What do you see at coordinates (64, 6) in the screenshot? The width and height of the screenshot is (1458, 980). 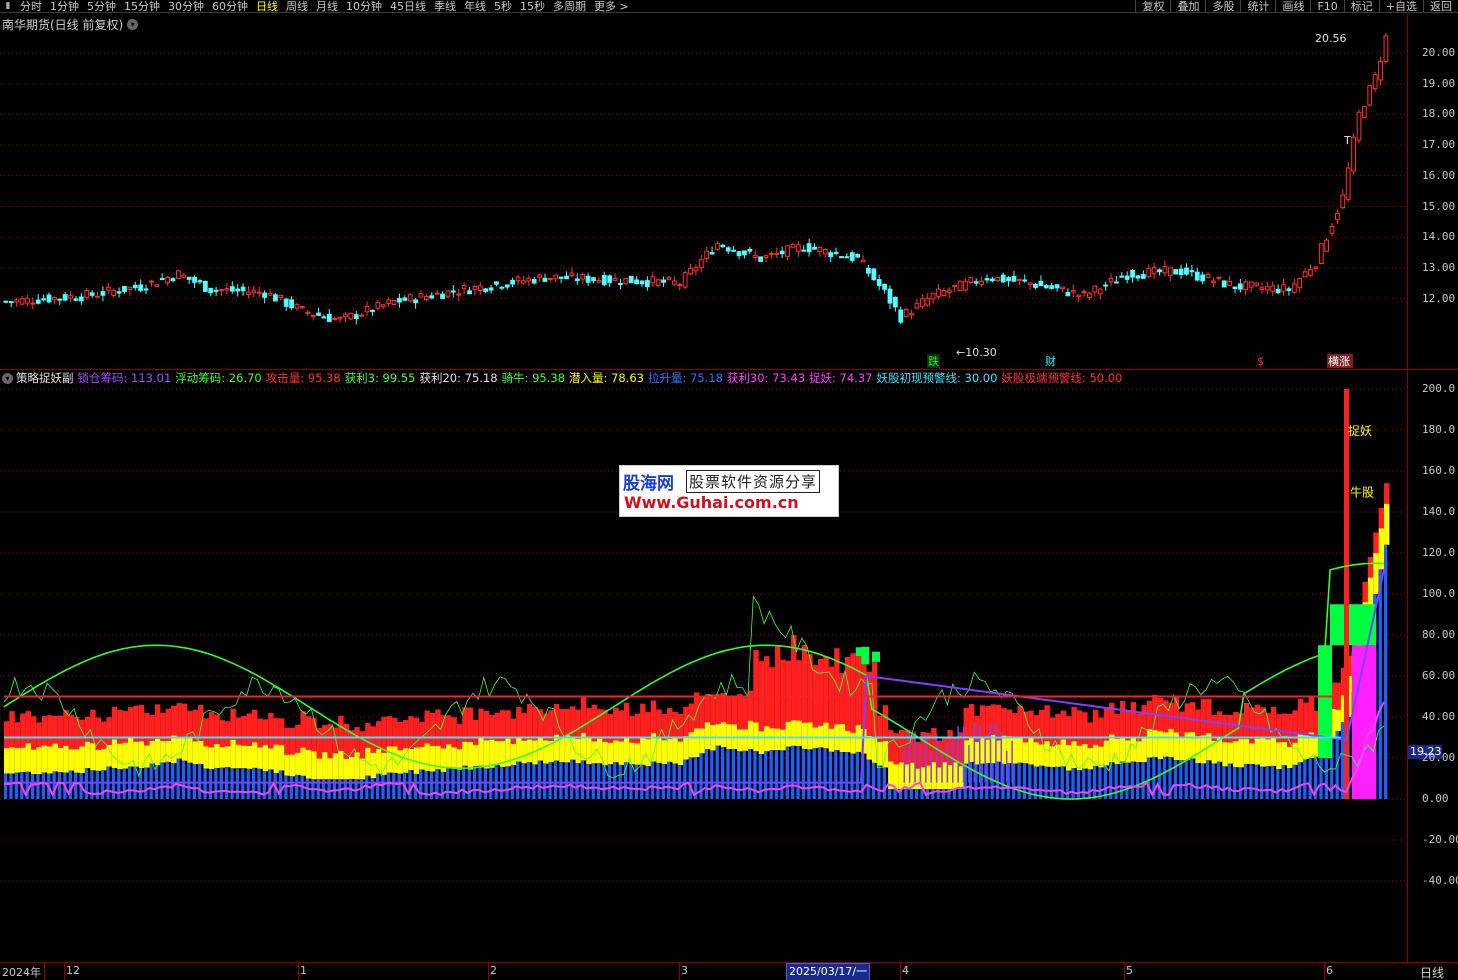 I see `period-tab: 1分钟` at bounding box center [64, 6].